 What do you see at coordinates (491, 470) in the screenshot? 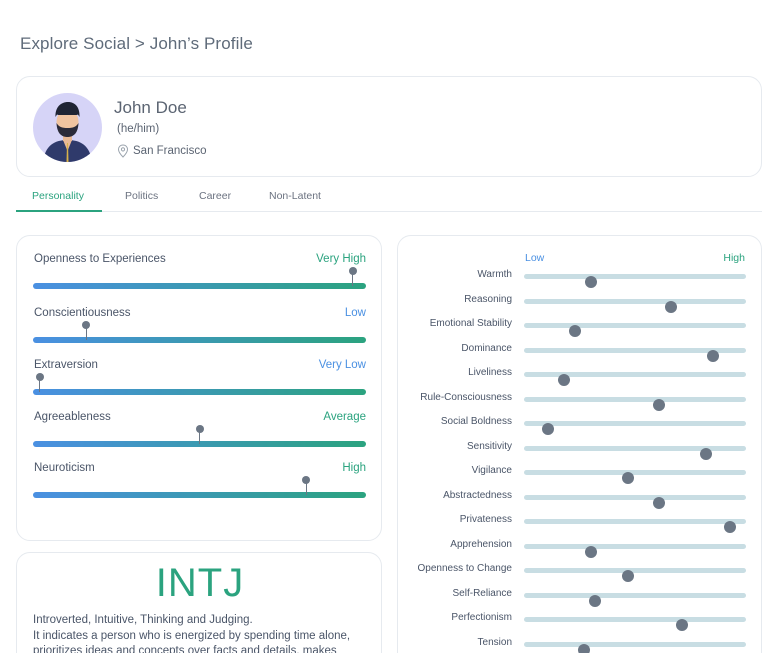
I see `factor-label: Vigilance` at bounding box center [491, 470].